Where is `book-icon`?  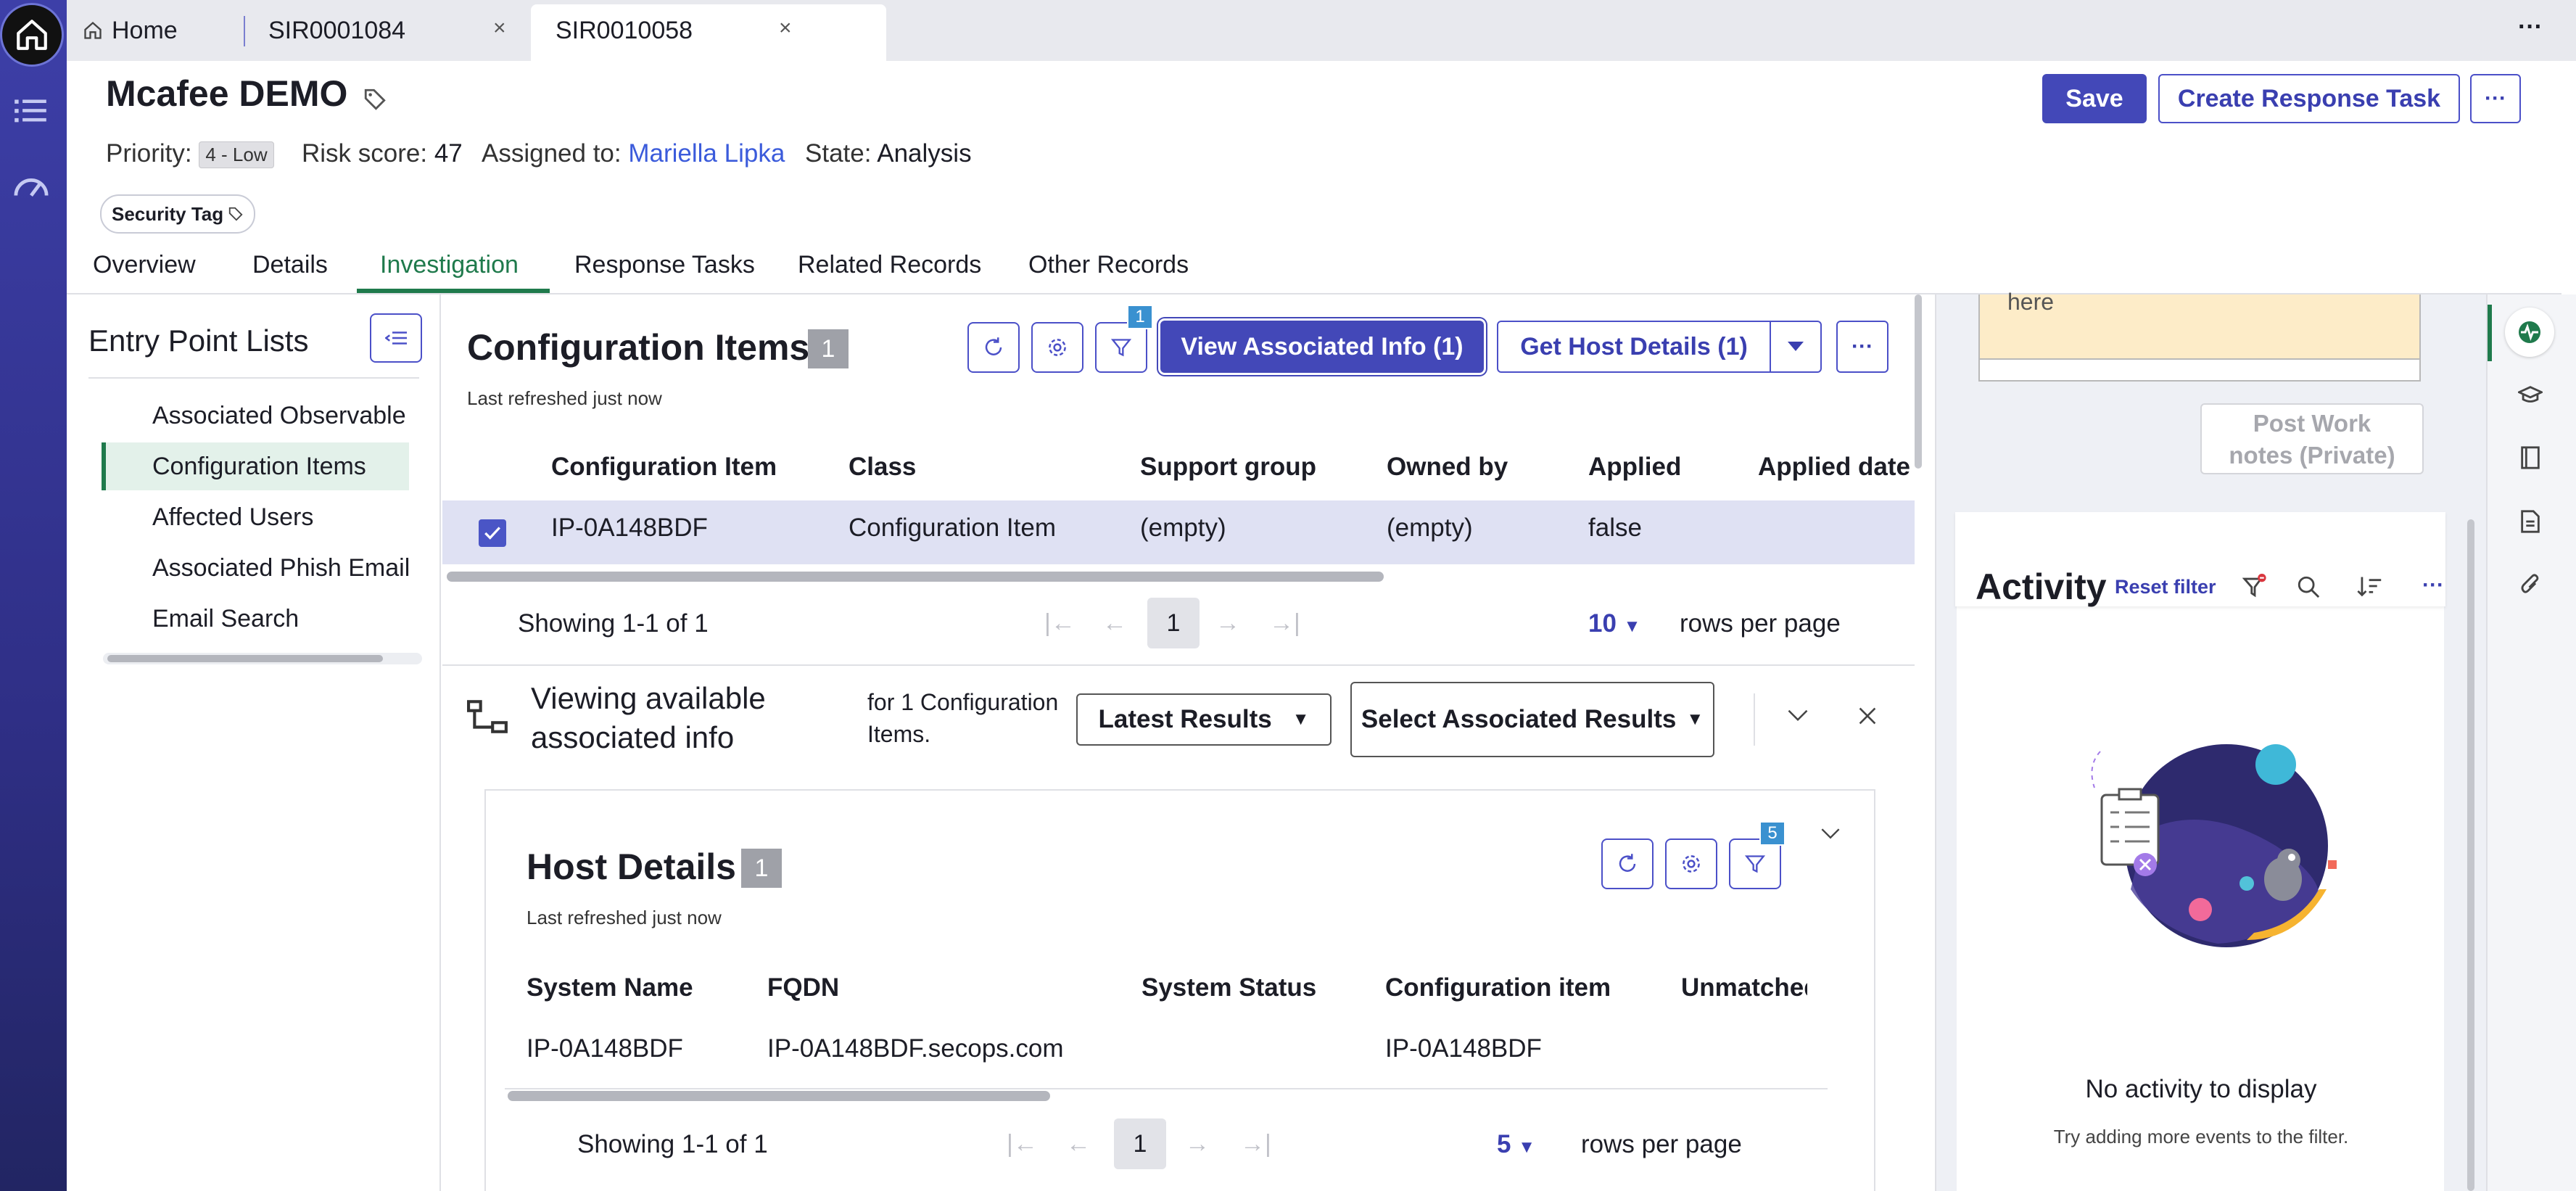 book-icon is located at coordinates (2530, 458).